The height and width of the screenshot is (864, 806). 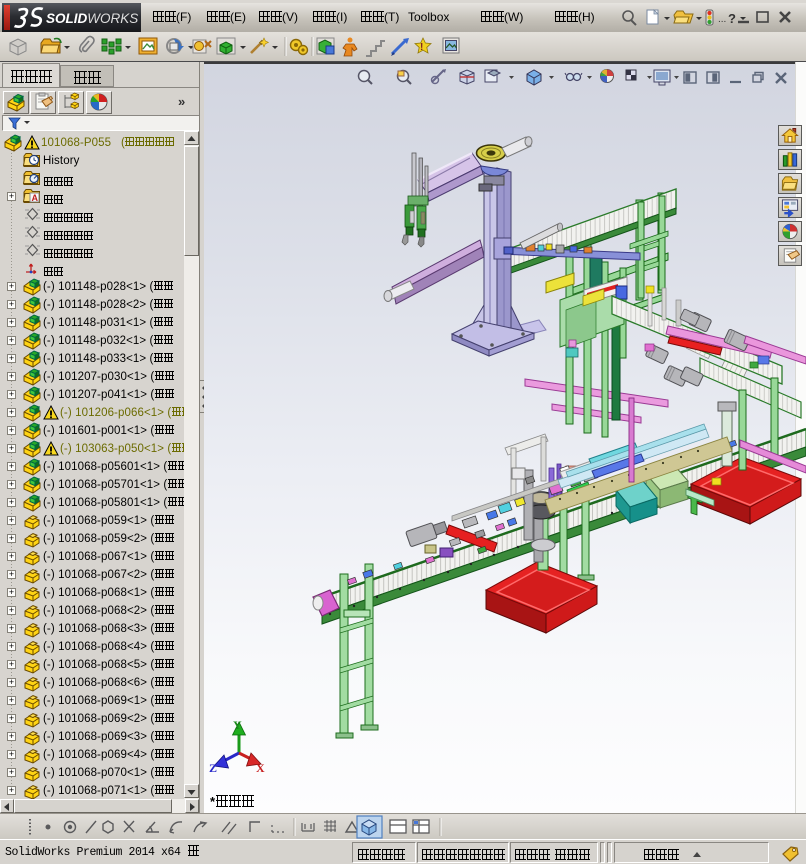 I want to click on svg-text: Z, so click(x=213, y=768).